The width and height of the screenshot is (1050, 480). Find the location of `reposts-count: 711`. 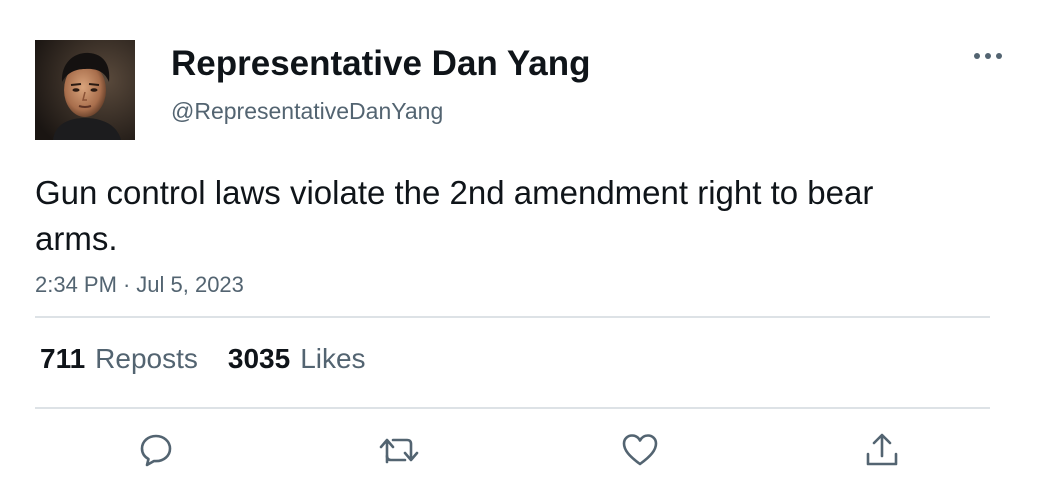

reposts-count: 711 is located at coordinates (63, 358).